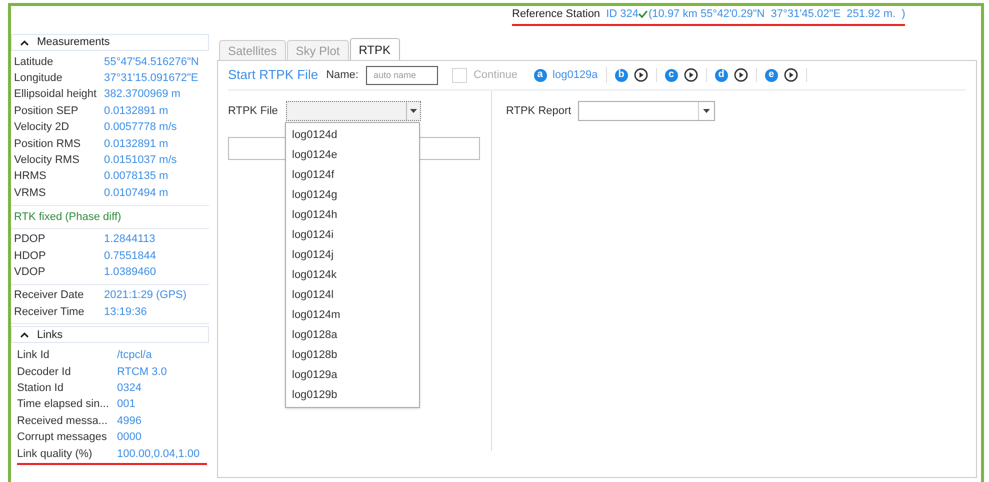 This screenshot has width=989, height=482. I want to click on field-label: PDOP, so click(30, 240).